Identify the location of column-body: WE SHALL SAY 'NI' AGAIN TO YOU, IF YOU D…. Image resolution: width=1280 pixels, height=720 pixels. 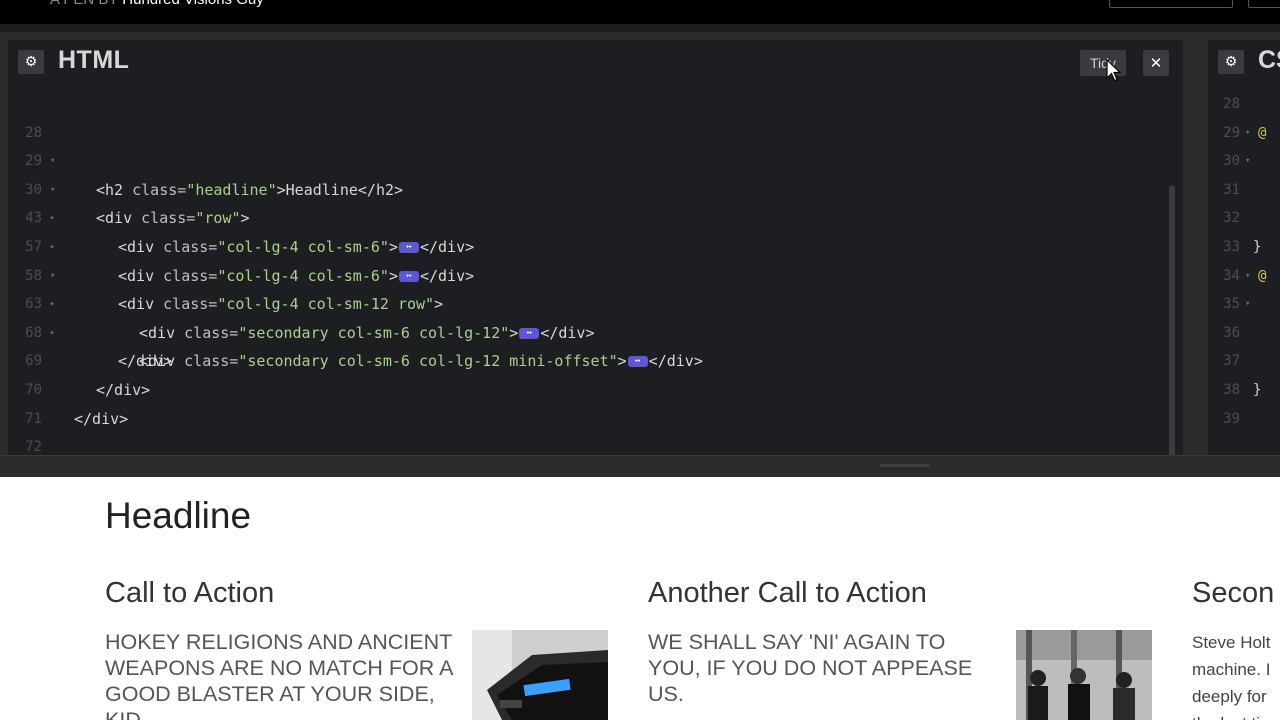
(810, 668).